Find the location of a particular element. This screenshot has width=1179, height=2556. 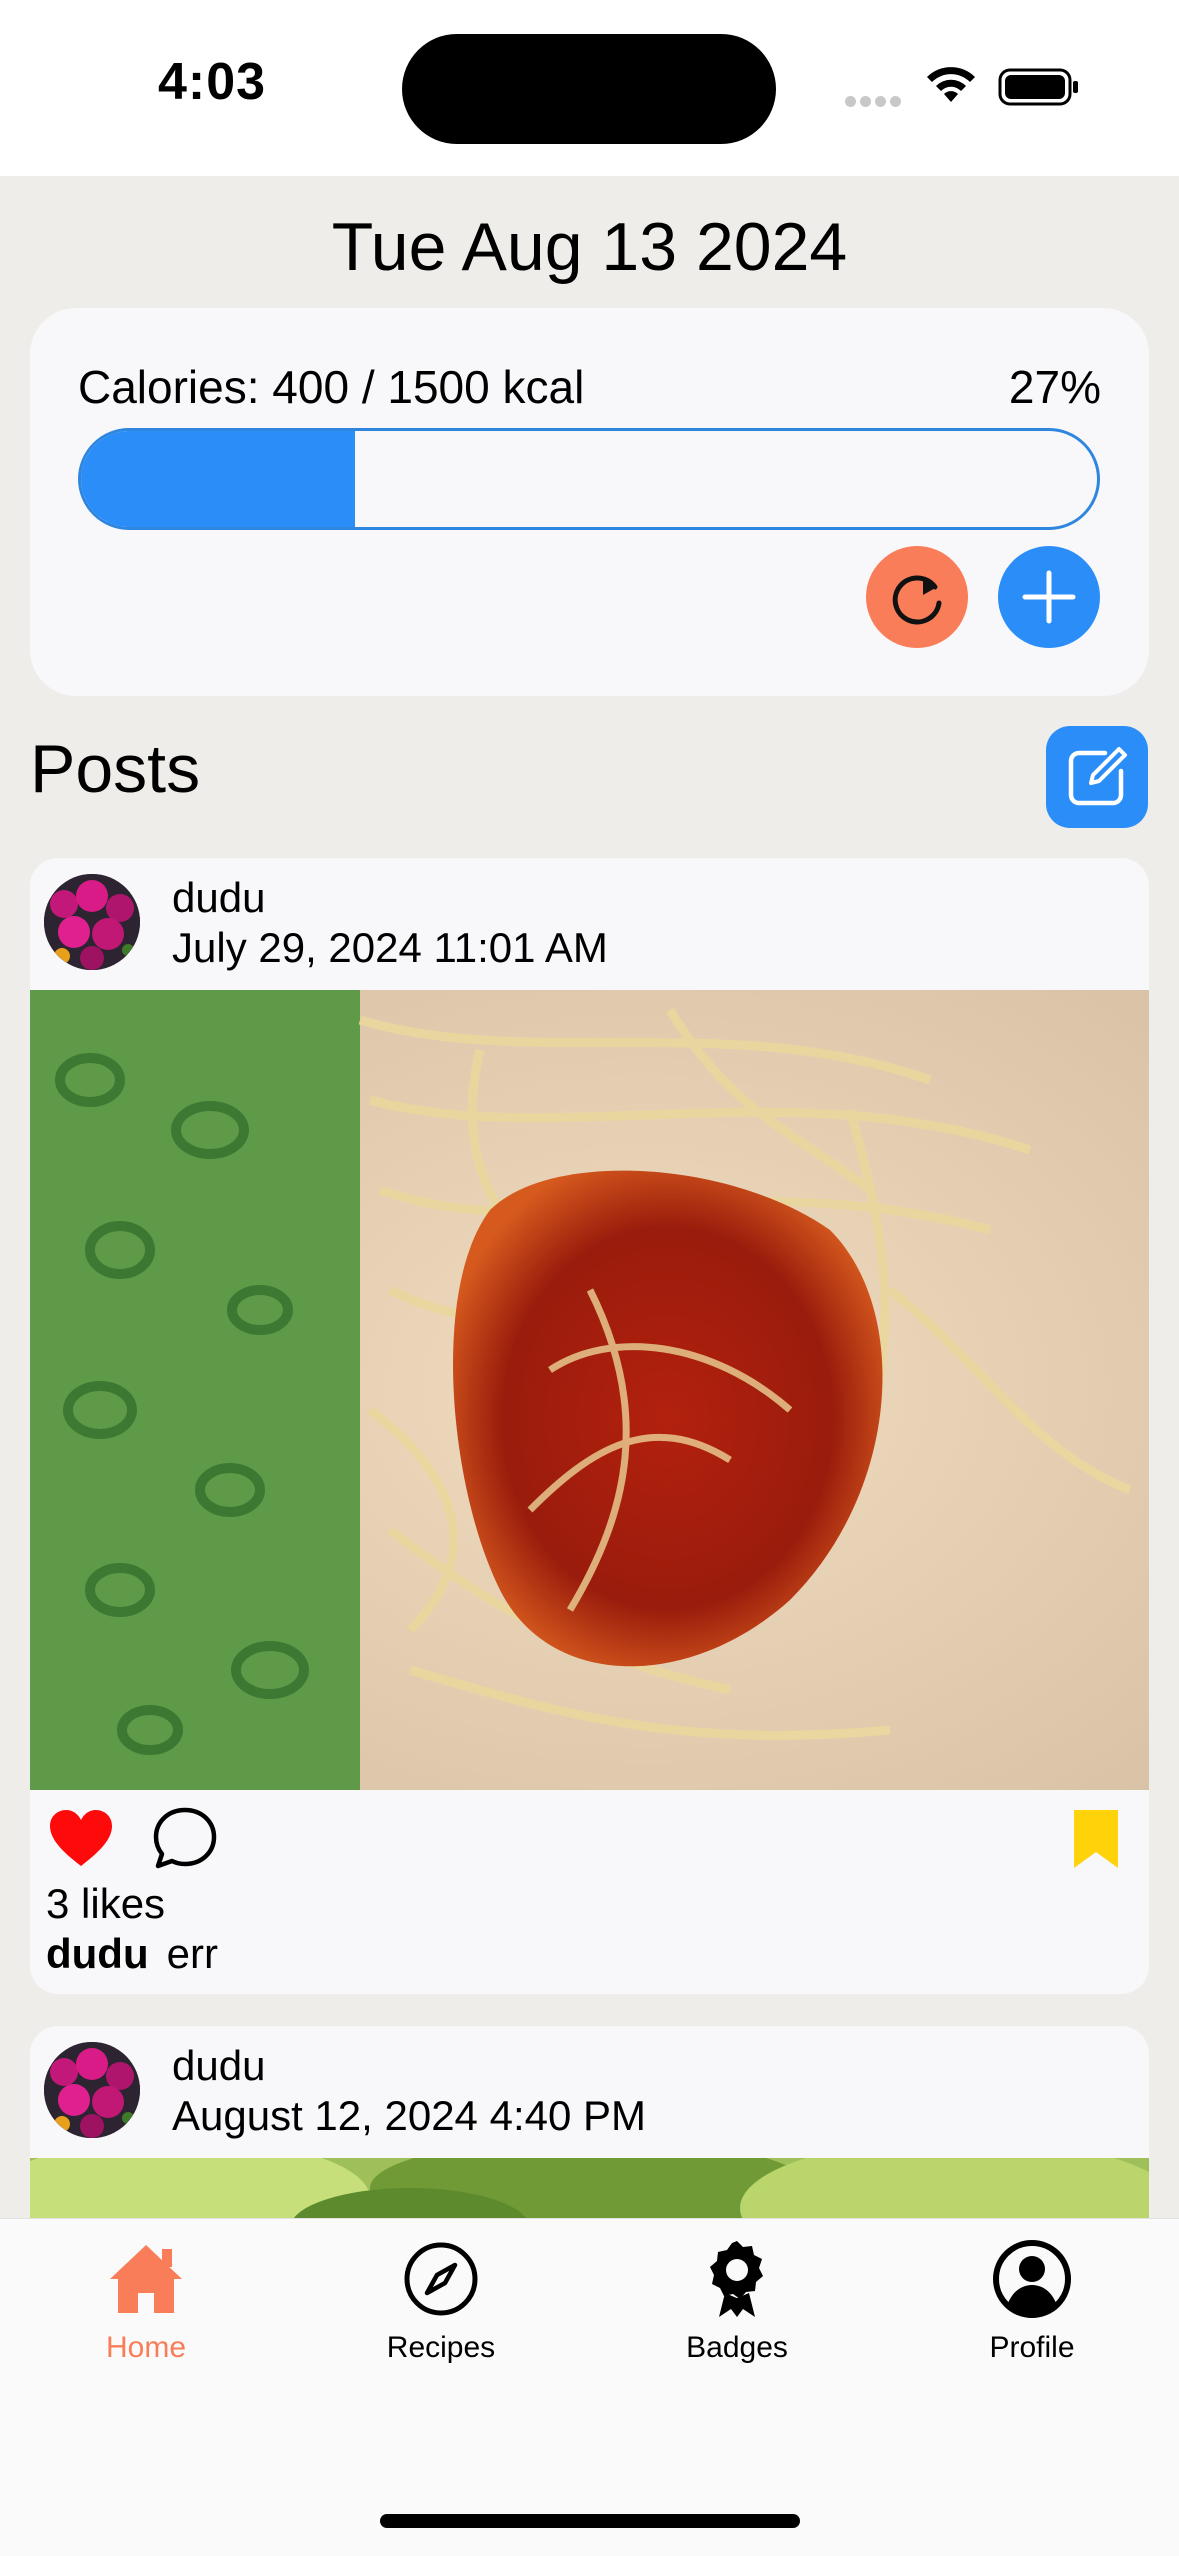

caption-text: err is located at coordinates (192, 1953).